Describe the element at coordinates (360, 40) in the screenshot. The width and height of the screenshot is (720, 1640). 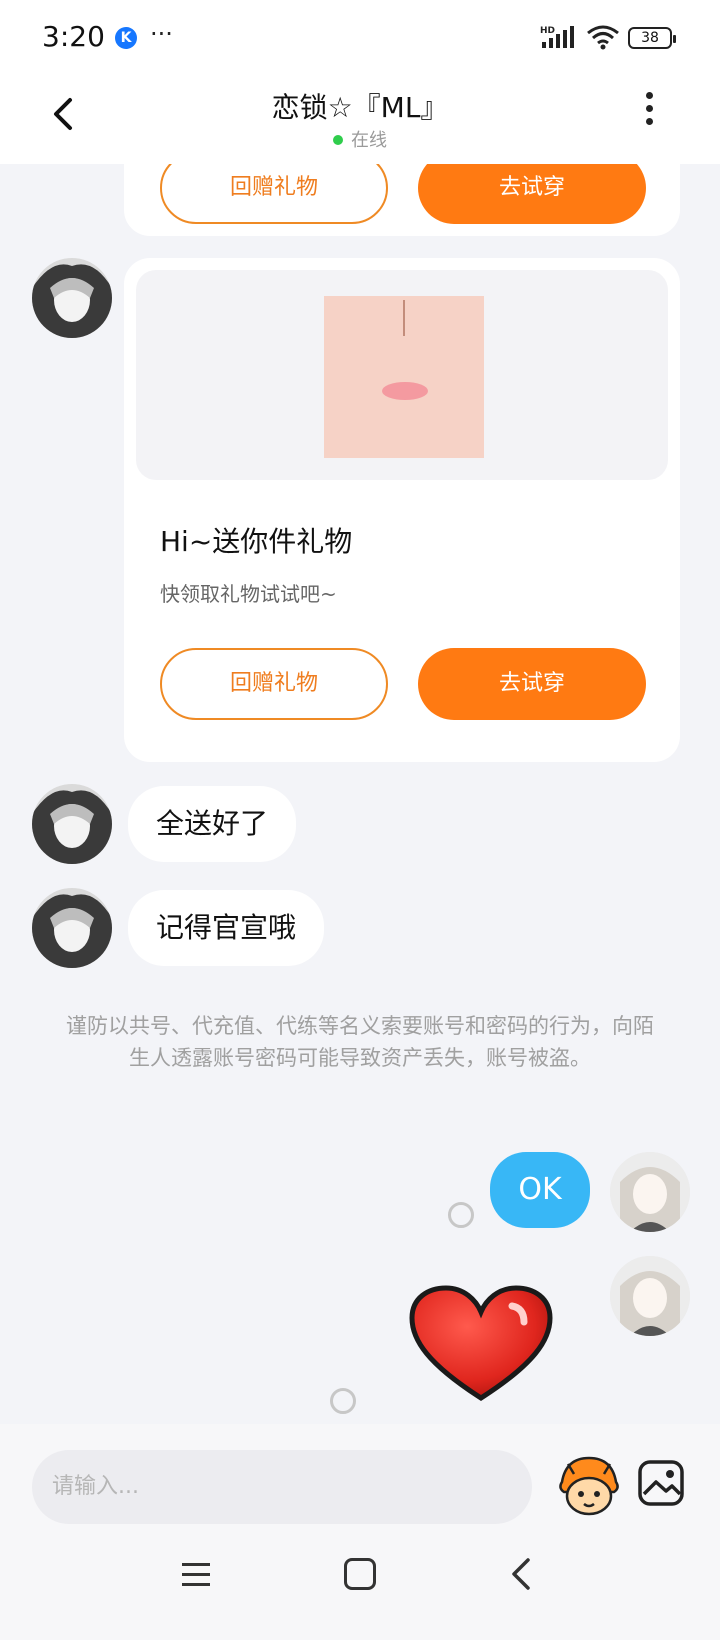
I see `status-bar: 3:20 K ··· HD 38` at that location.